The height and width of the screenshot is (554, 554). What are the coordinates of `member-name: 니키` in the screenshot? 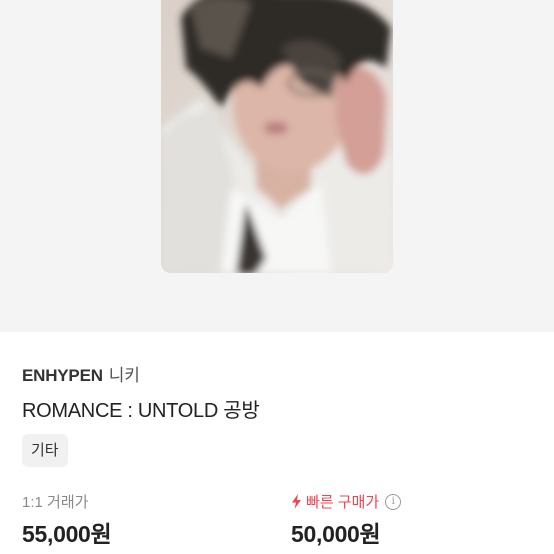 It's located at (124, 375).